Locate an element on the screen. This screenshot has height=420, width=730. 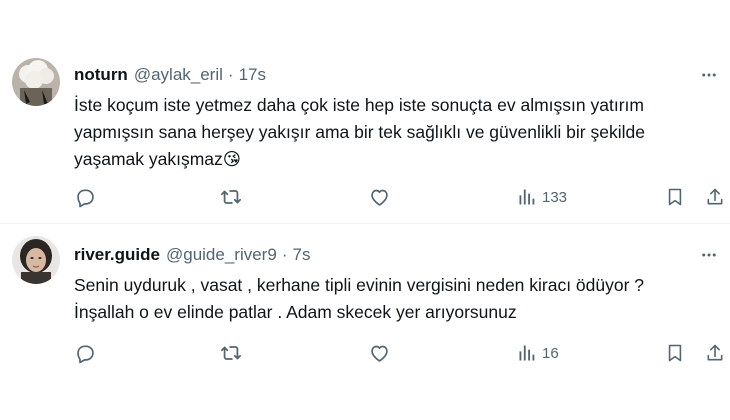
tweet-header: river.guide @guide_river9 · 7s is located at coordinates (377, 255).